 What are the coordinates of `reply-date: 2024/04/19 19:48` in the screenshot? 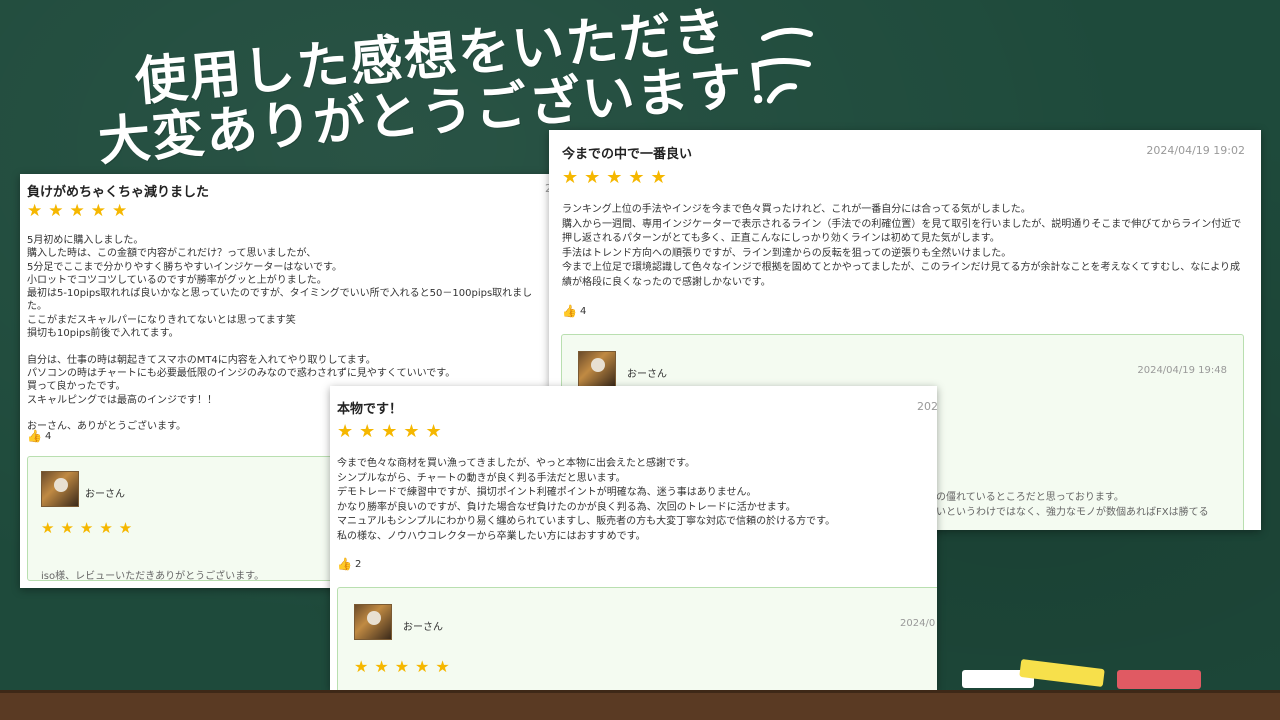 It's located at (1182, 370).